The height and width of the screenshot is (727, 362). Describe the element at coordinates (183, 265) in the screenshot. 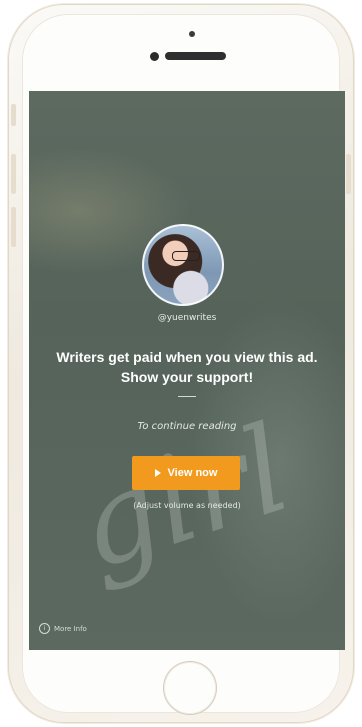

I see `avatar` at that location.